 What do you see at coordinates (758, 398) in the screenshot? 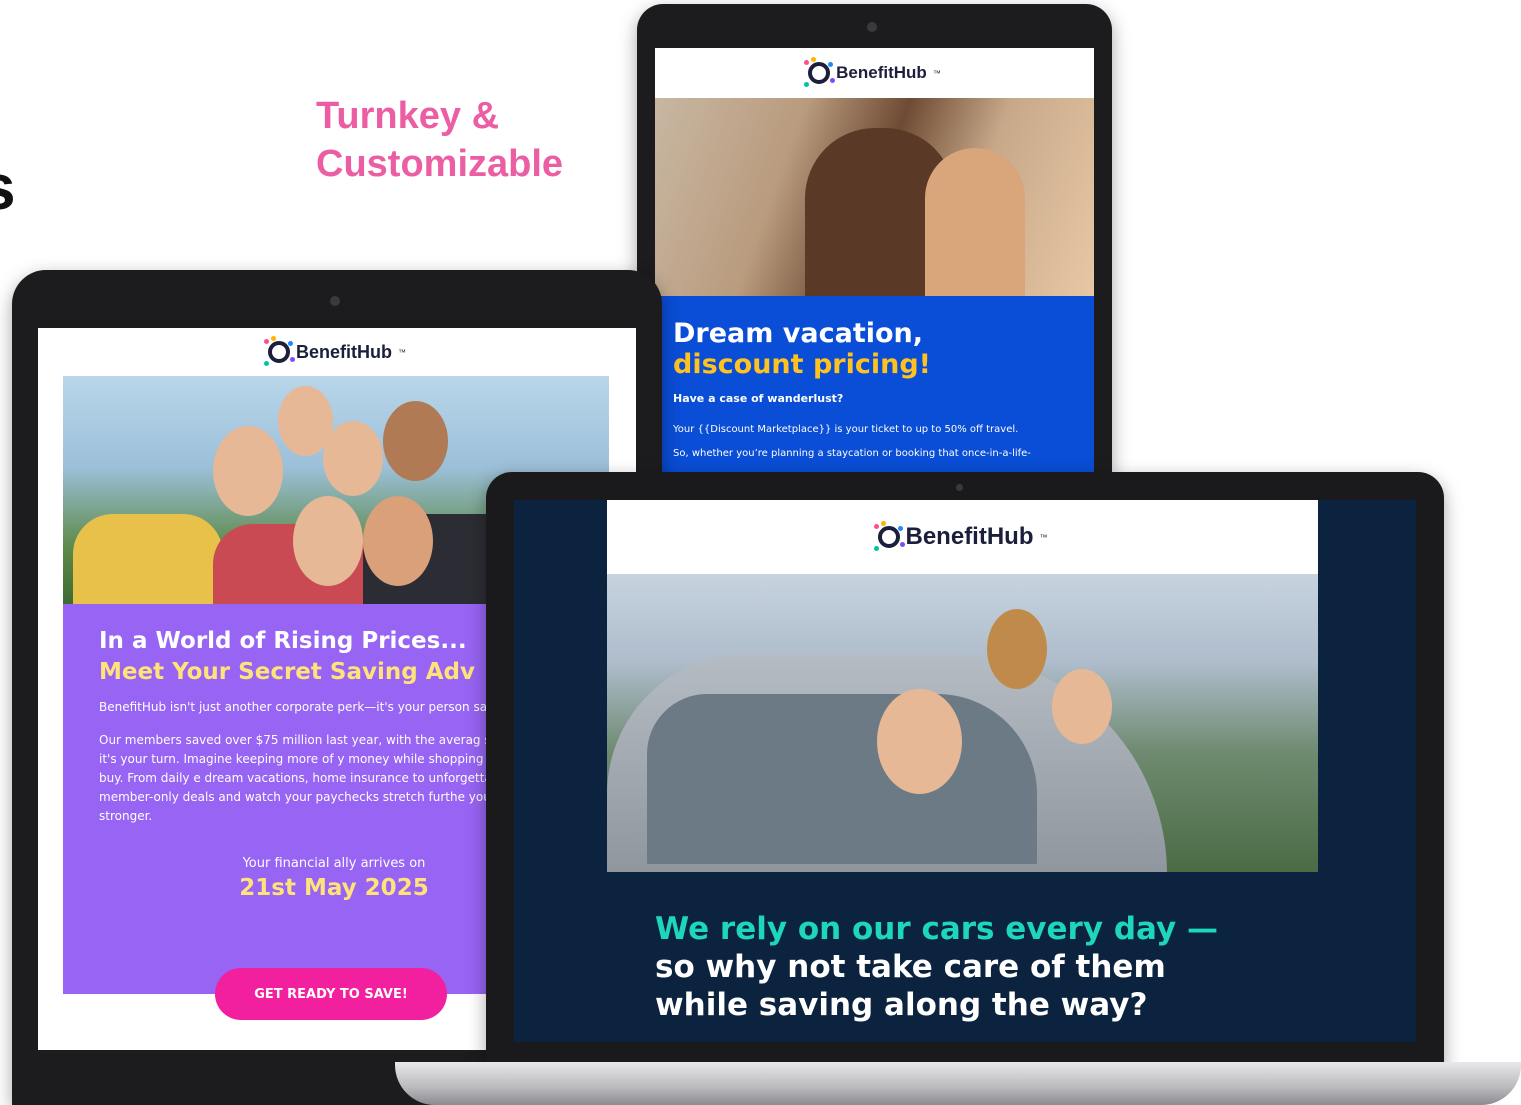
I see `vacation-subhead: Have a case of wanderlust?` at bounding box center [758, 398].